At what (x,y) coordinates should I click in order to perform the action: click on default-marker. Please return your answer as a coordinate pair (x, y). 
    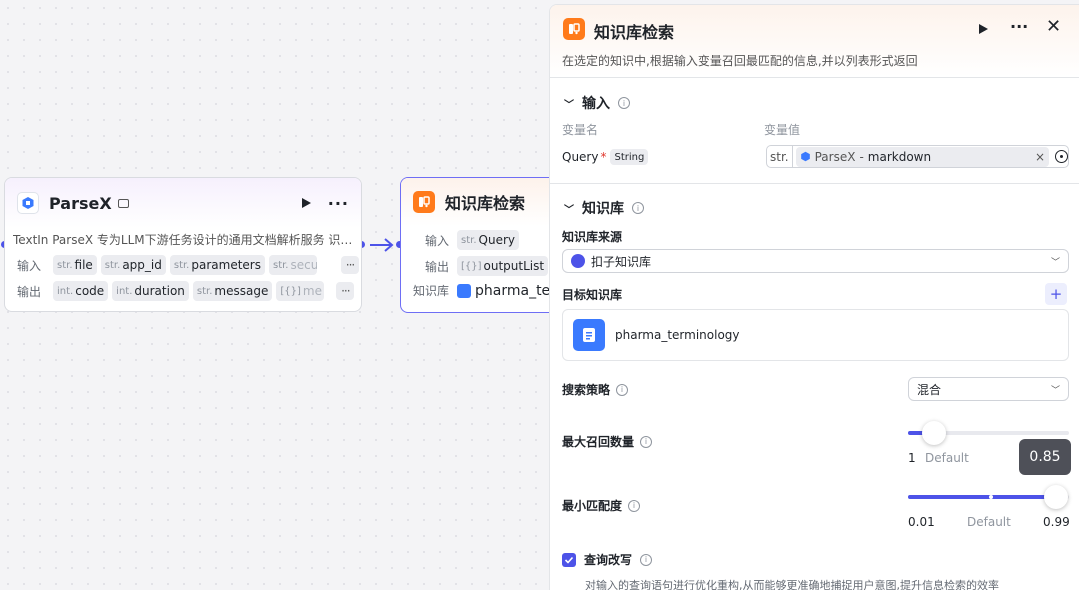
    Looking at the image, I should click on (990, 497).